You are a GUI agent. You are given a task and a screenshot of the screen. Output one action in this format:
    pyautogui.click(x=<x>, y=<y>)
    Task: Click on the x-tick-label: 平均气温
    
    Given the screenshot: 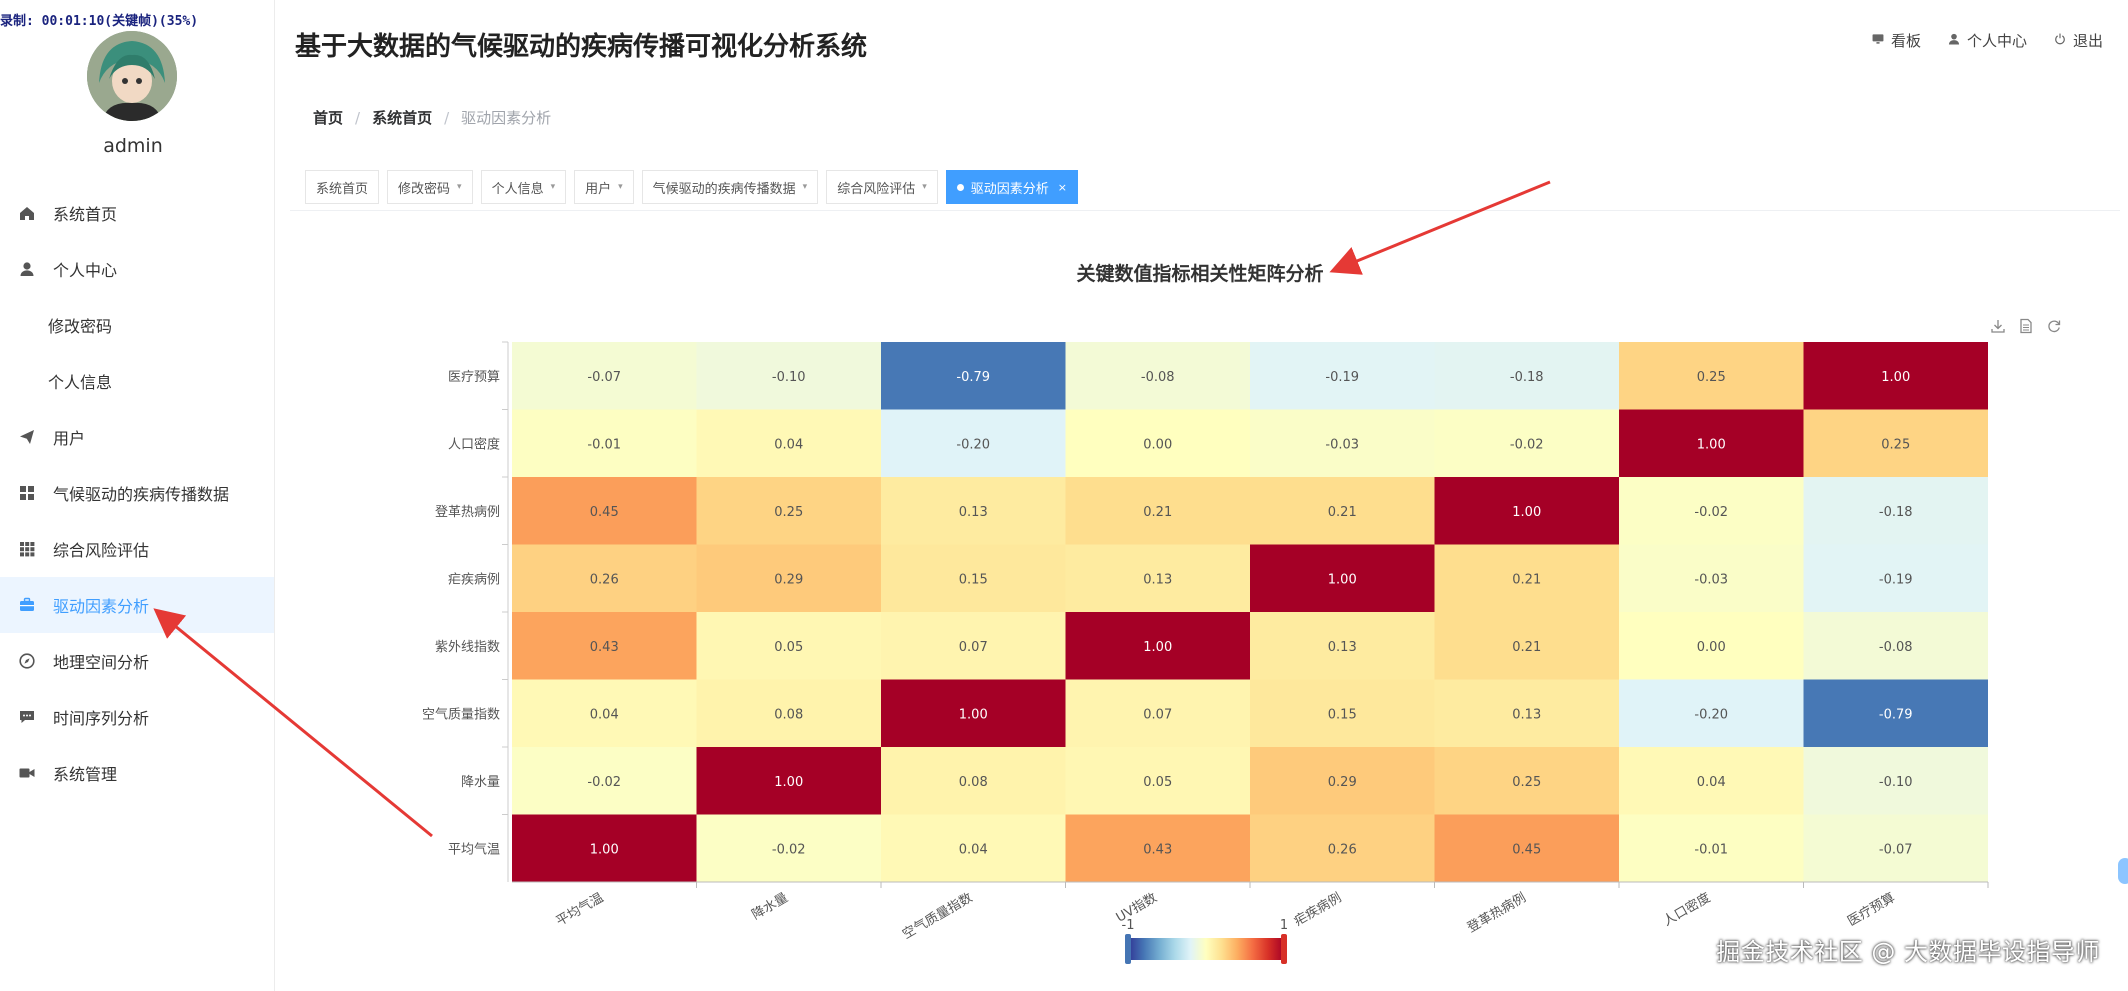 What is the action you would take?
    pyautogui.click(x=579, y=910)
    